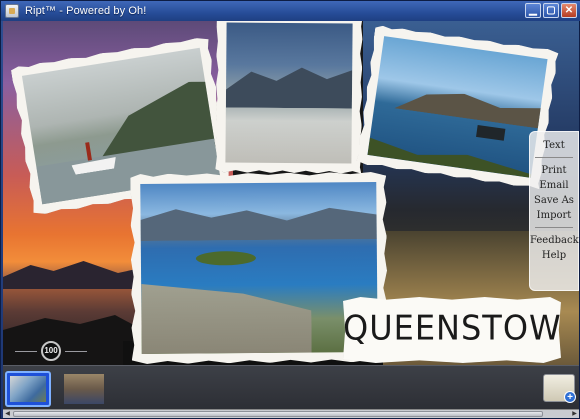 The width and height of the screenshot is (580, 419). I want to click on window-title: Ript™ - Powered by Oh!, so click(86, 11).